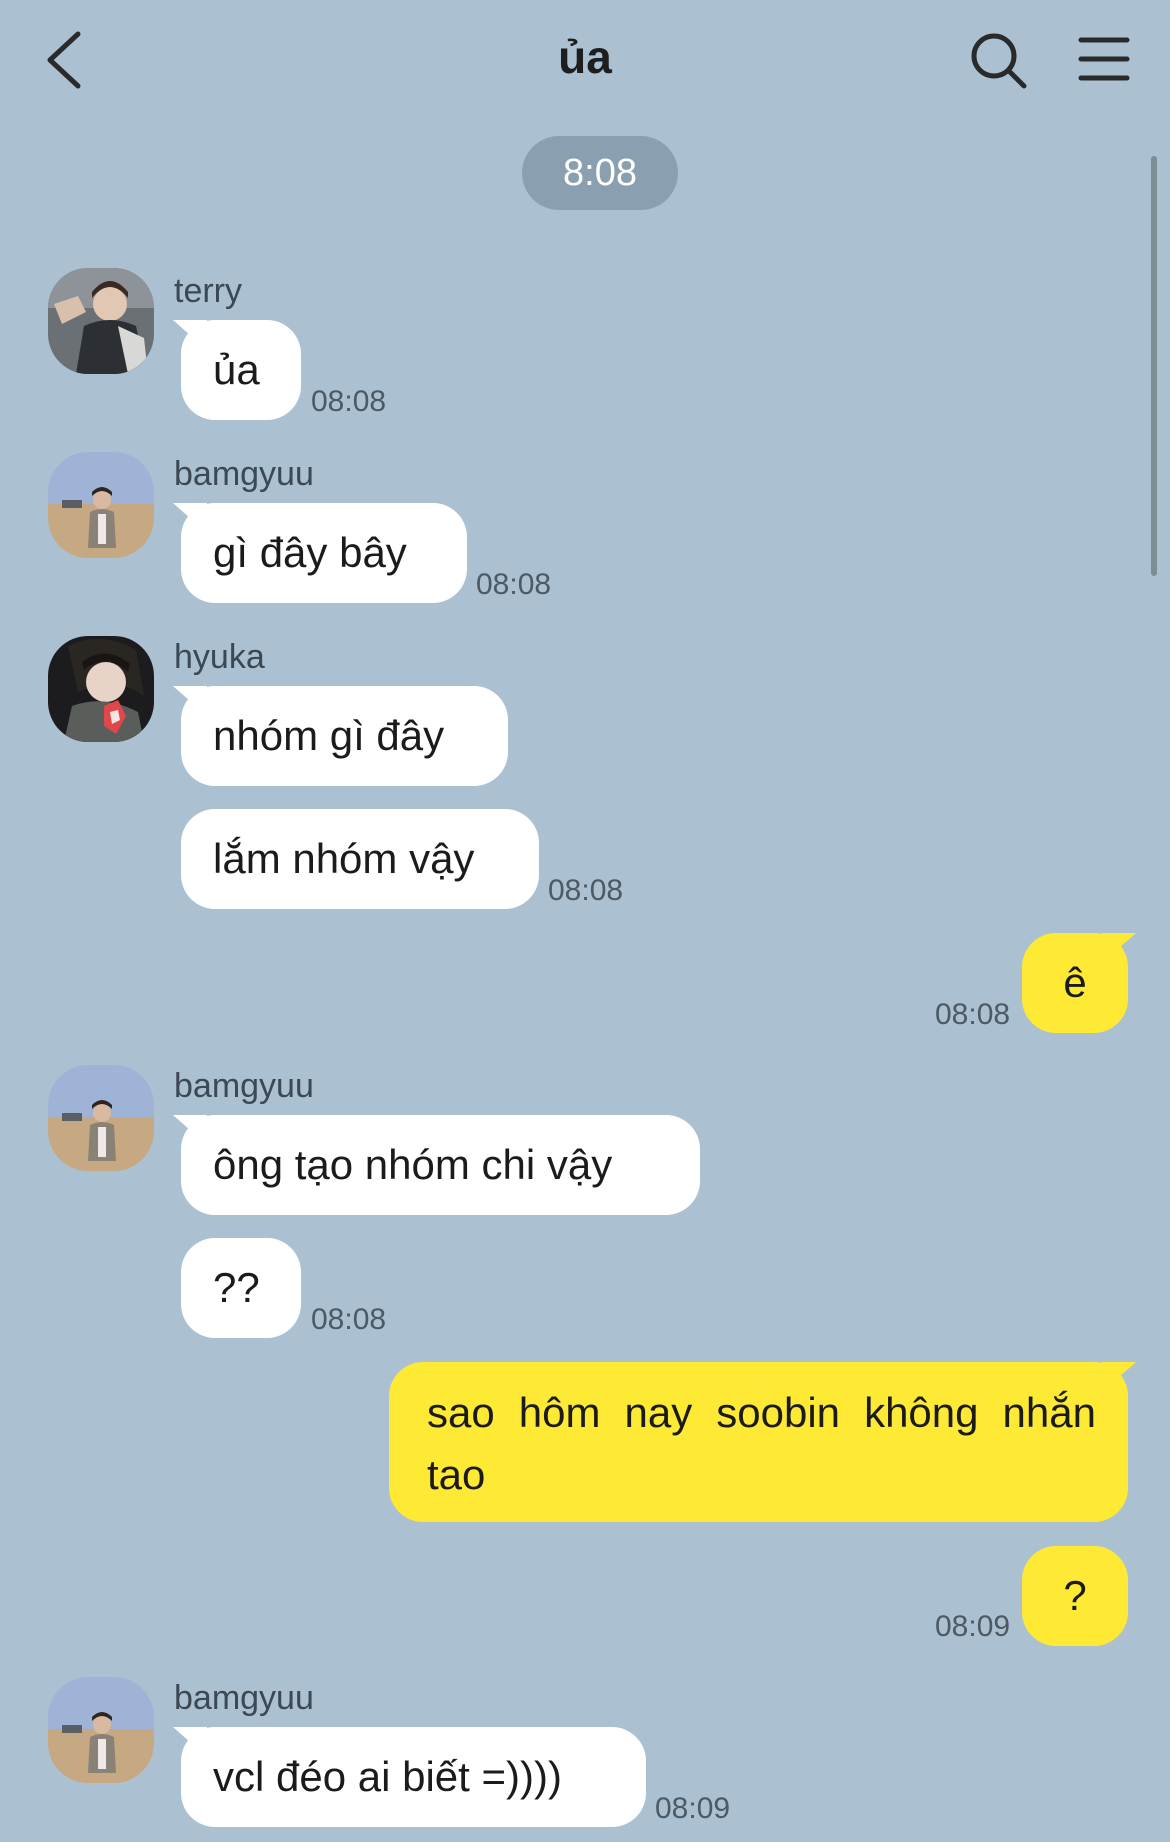  What do you see at coordinates (241, 370) in the screenshot?
I see `message-bubble: ủa` at bounding box center [241, 370].